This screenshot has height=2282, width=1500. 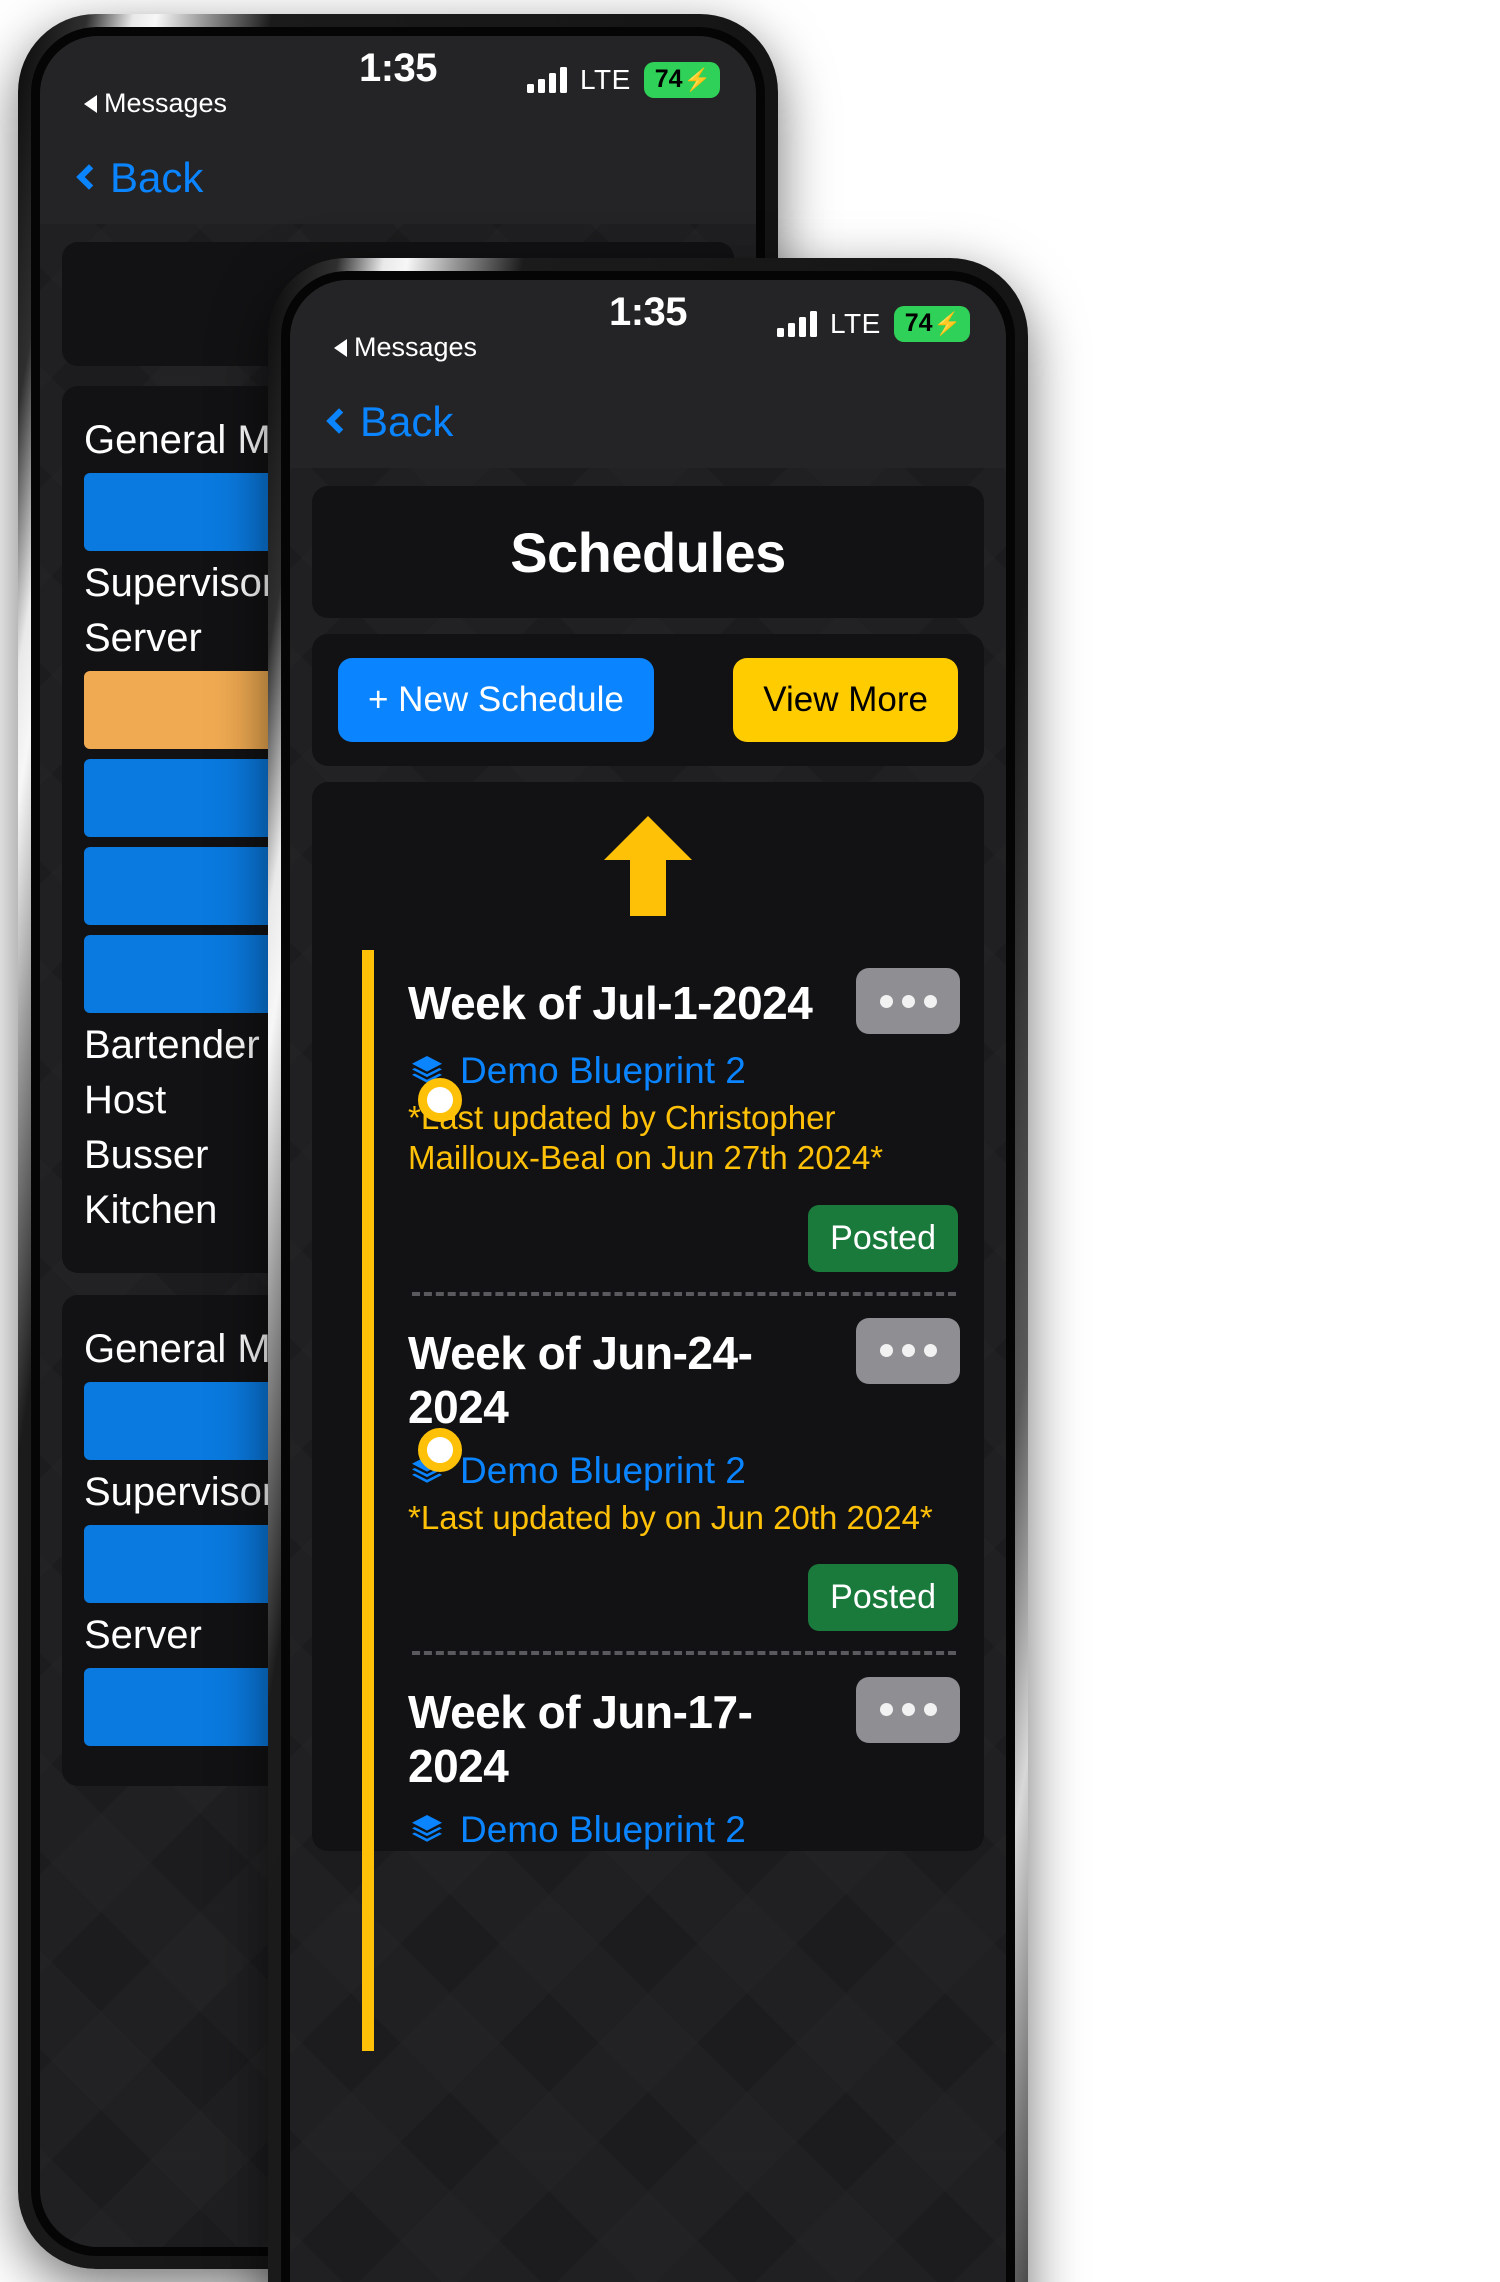 What do you see at coordinates (398, 84) in the screenshot?
I see `status-bar-back: 1:35 Messages LTE 74 ⚡` at bounding box center [398, 84].